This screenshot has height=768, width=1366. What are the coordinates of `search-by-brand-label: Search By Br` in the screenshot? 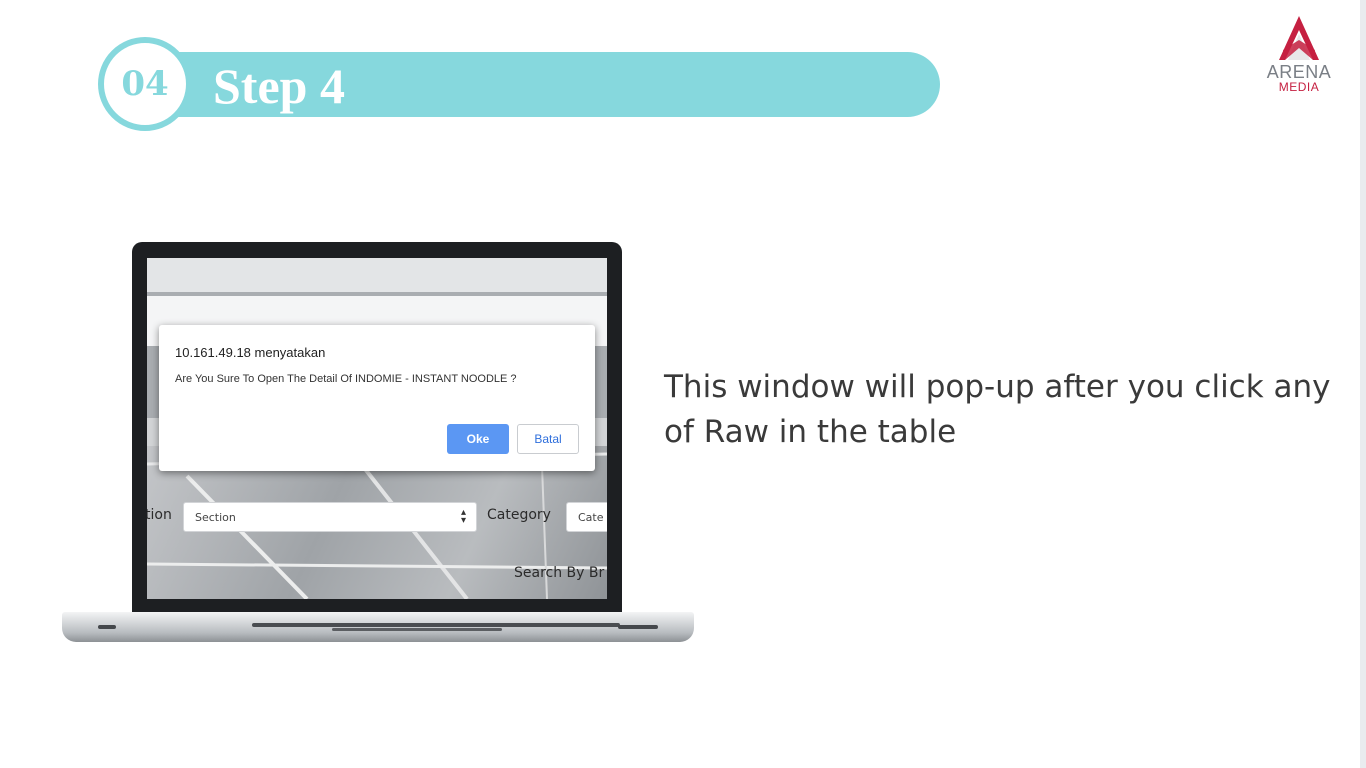 It's located at (559, 573).